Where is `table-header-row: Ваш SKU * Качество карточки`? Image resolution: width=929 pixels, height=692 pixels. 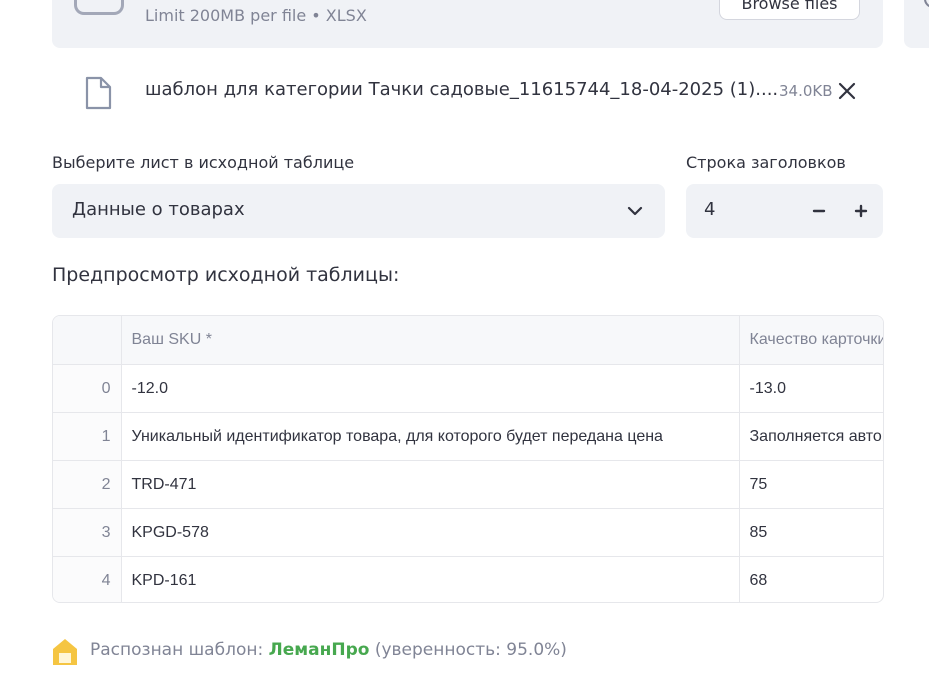 table-header-row: Ваш SKU * Качество карточки is located at coordinates (468, 340).